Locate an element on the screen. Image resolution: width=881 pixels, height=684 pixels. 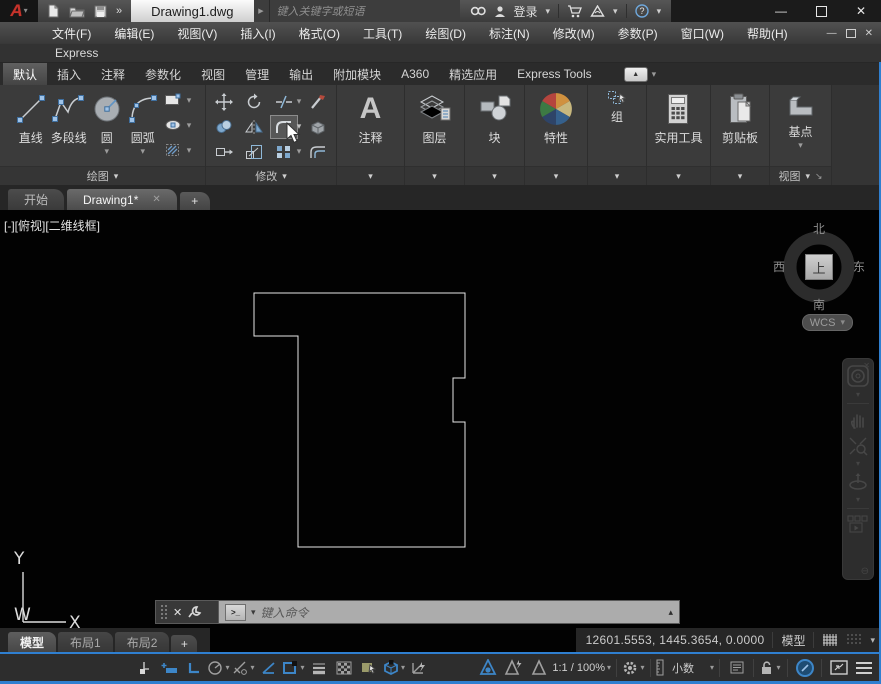
ribbon-tab-express-tools: Express Tools is located at coordinates (554, 74).